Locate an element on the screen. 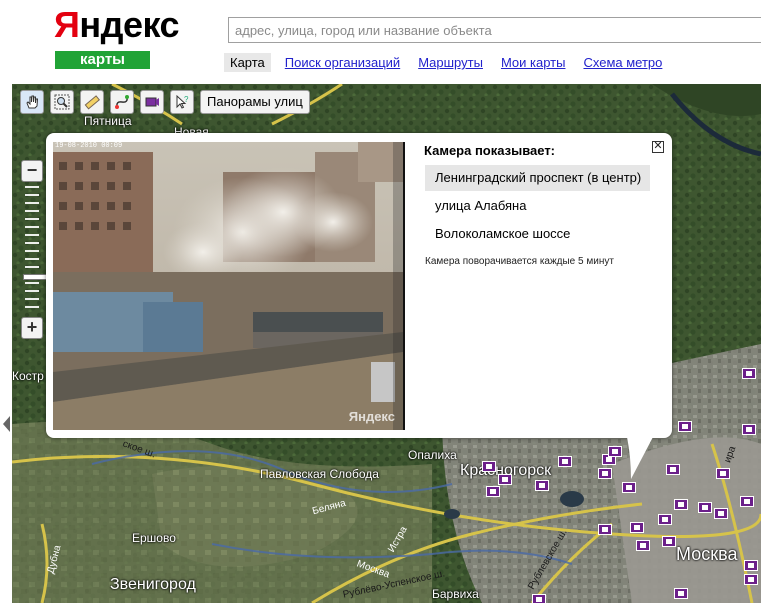 This screenshot has height=603, width=761. map-label-pavlovskaya: Павловская Слобода is located at coordinates (319, 474).